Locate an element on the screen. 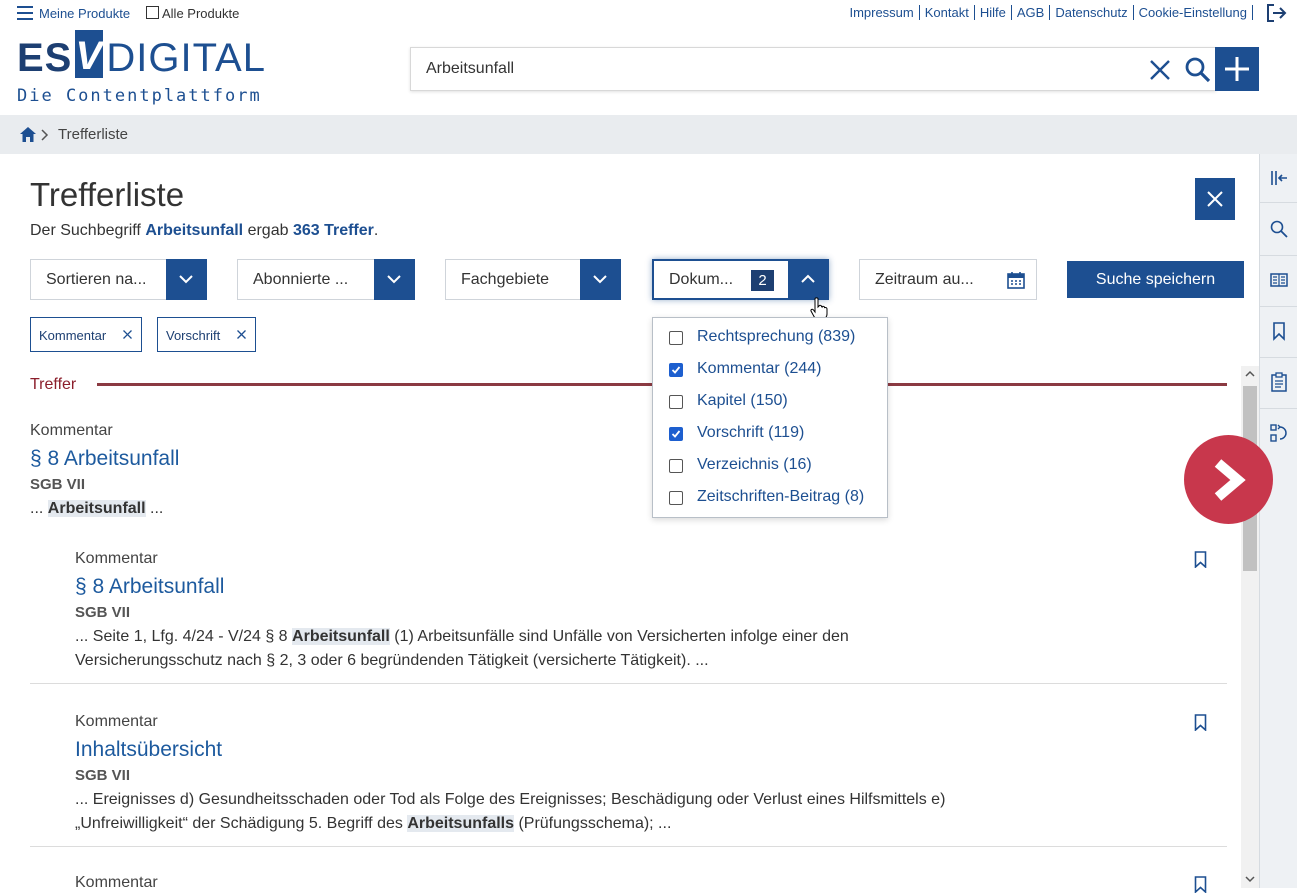  all-products-checkbox is located at coordinates (152, 12).